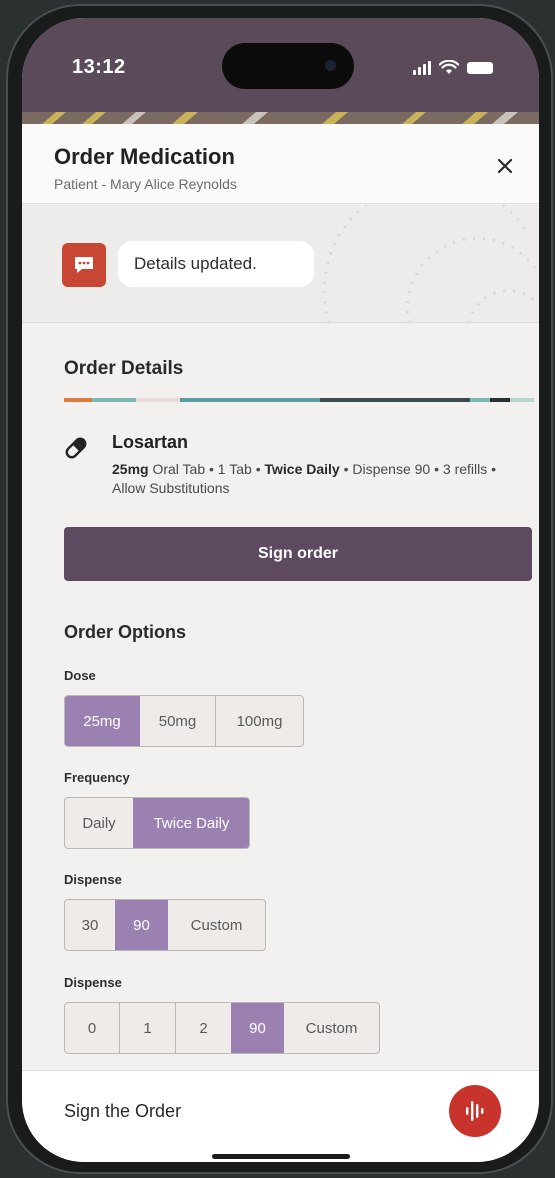  I want to click on frequency-value: Twice Daily, so click(302, 469).